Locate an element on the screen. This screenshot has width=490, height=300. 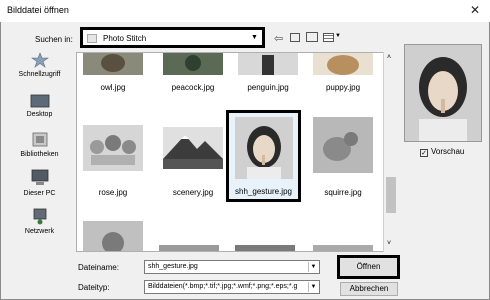
file-item-puppy: puppy.jpg is located at coordinates (343, 78).